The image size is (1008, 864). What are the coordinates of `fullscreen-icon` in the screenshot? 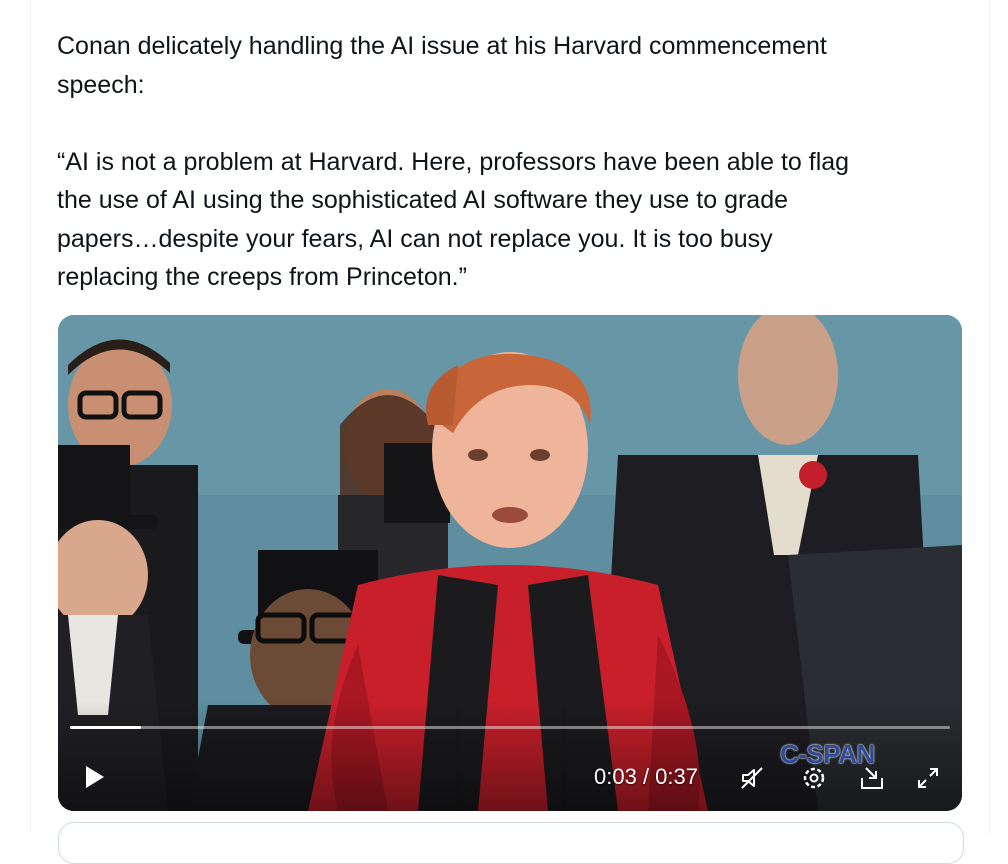 It's located at (928, 778).